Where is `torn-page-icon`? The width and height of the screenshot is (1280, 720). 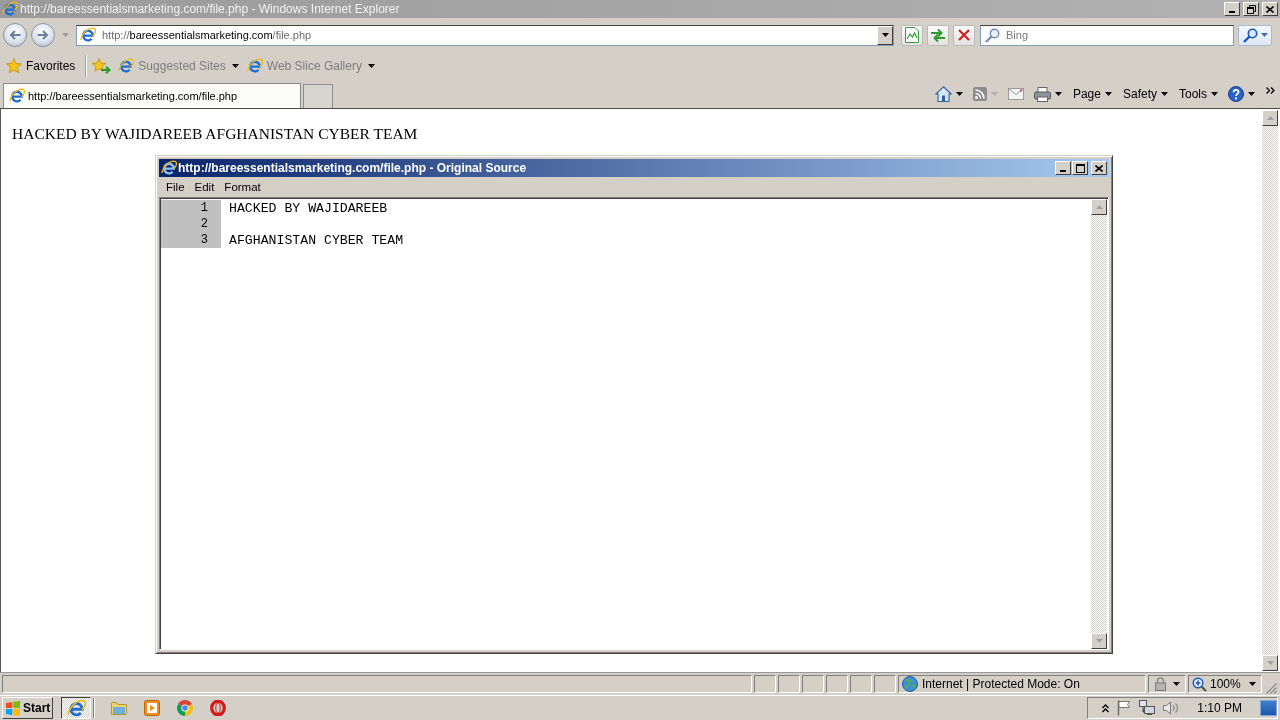
torn-page-icon is located at coordinates (912, 35).